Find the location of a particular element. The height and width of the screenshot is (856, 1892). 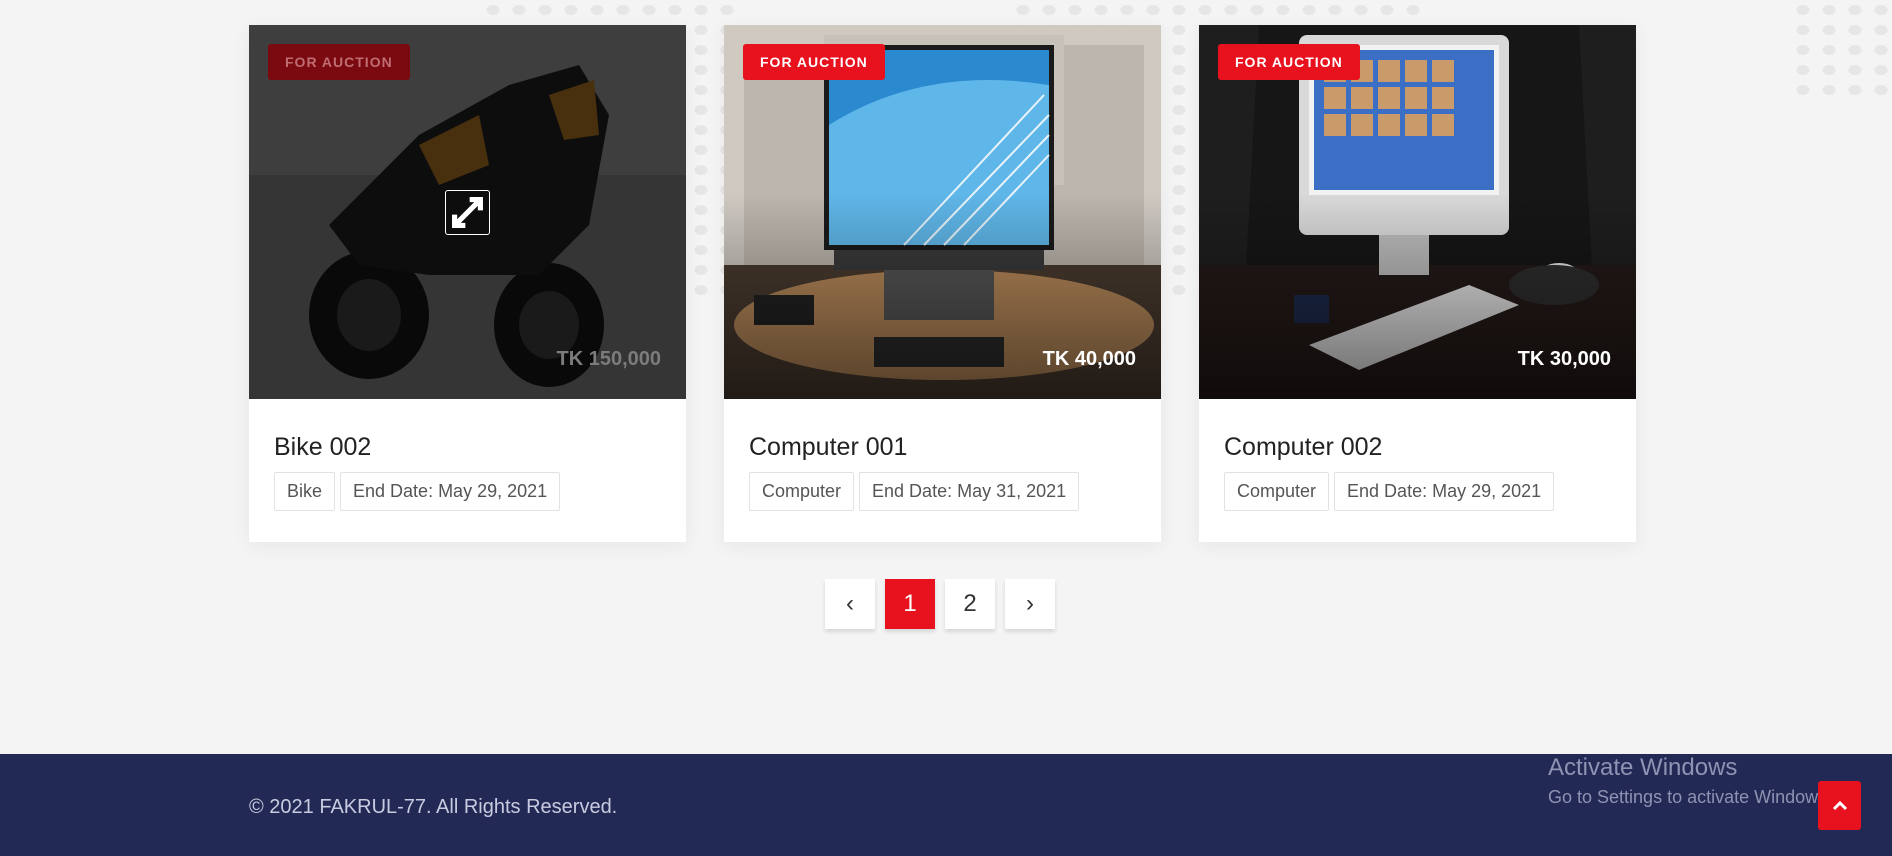

copyright-text: © 2021 FAKRUL-77. All Rights Reserved. is located at coordinates (433, 807).